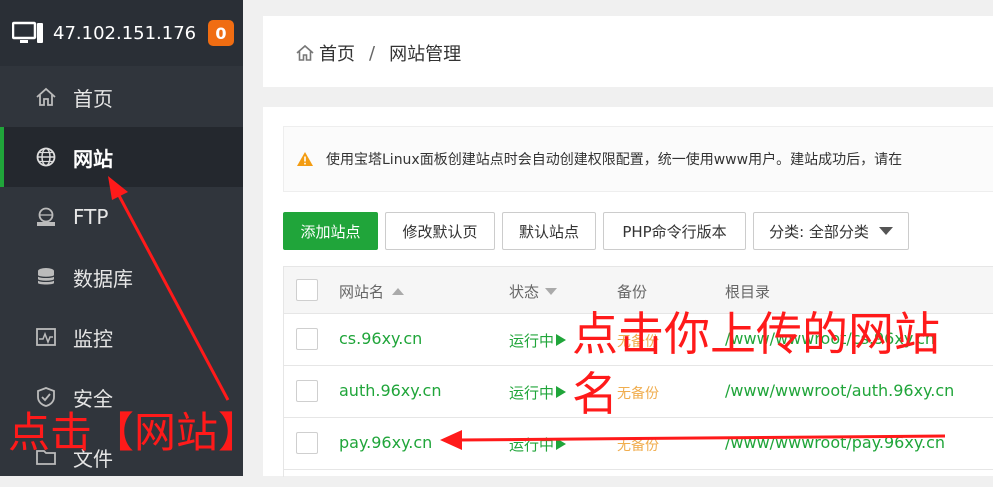 This screenshot has height=487, width=993. What do you see at coordinates (362, 292) in the screenshot?
I see `column-header-name-label: 网站名` at bounding box center [362, 292].